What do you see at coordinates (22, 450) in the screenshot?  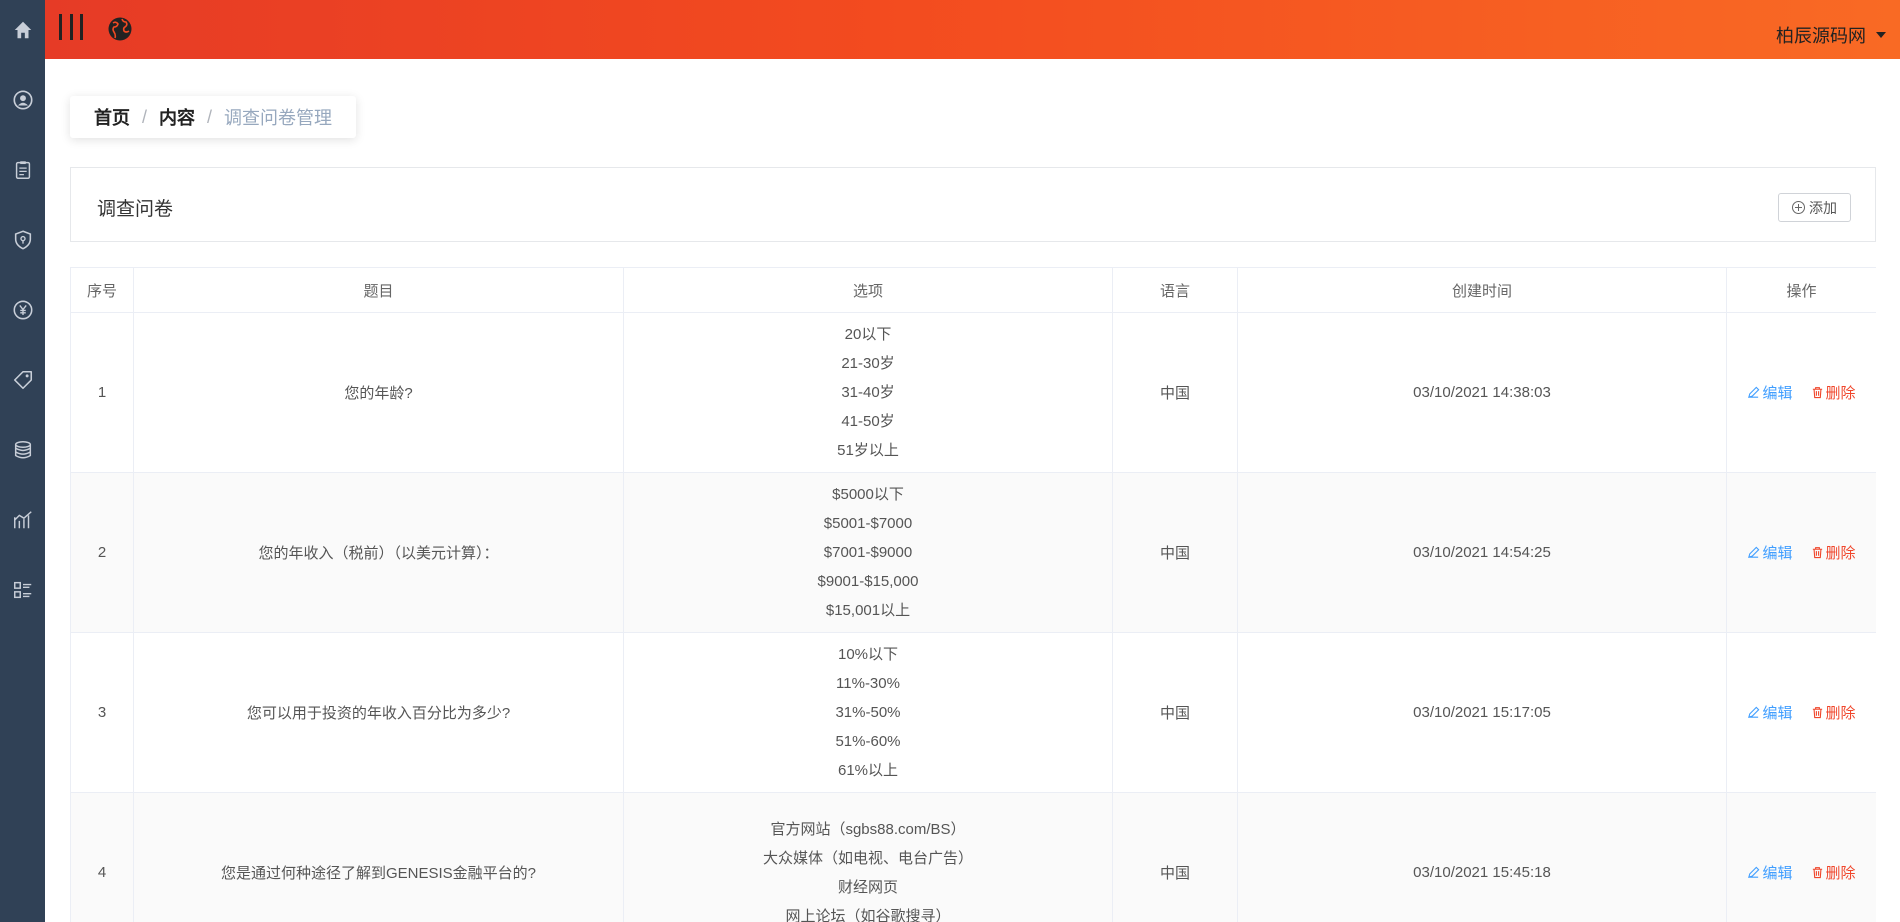 I see `coins-icon` at bounding box center [22, 450].